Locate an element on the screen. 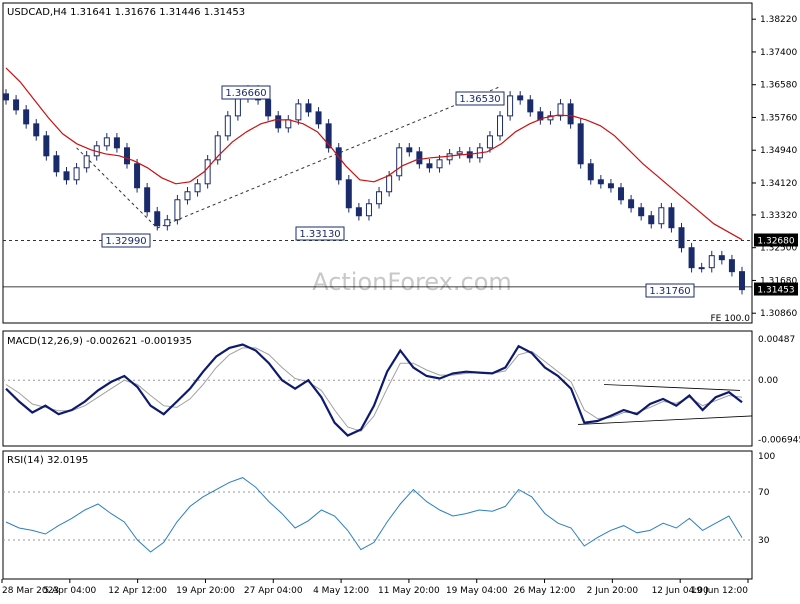 This screenshot has height=604, width=800. price-tick-label-6: 1.33320 is located at coordinates (778, 216).